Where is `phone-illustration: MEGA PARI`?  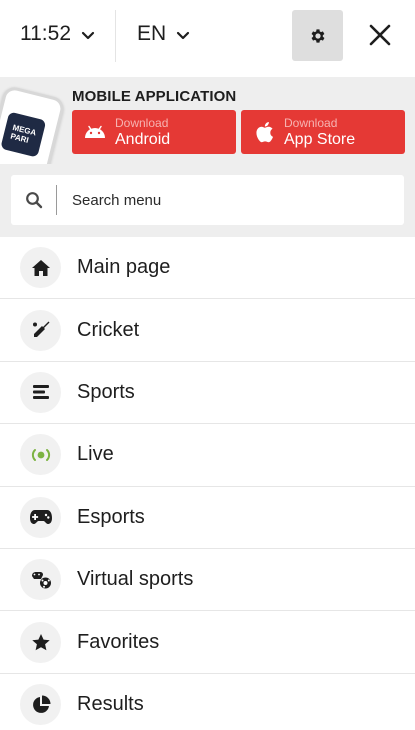 phone-illustration: MEGA PARI is located at coordinates (33, 124).